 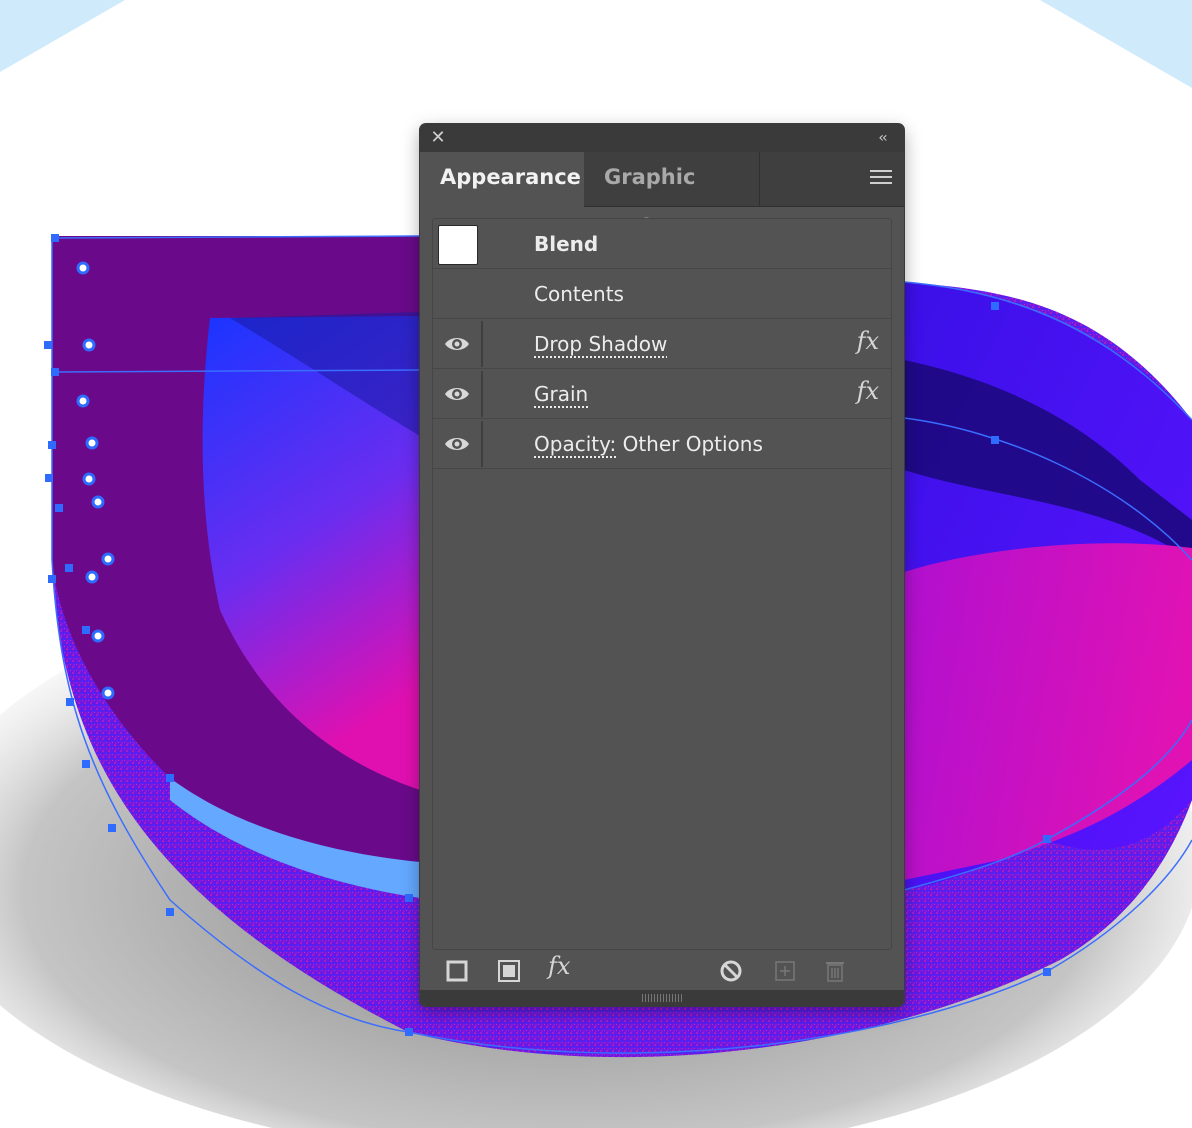 I want to click on add-new-effect-icon: fx, so click(x=565, y=966).